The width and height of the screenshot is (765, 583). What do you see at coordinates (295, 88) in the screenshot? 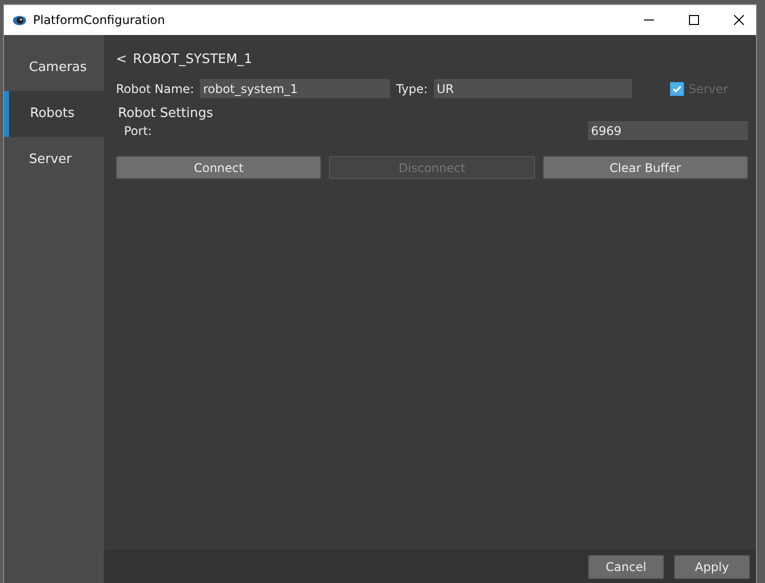
I see `robot-name-field: robot_system_1` at bounding box center [295, 88].